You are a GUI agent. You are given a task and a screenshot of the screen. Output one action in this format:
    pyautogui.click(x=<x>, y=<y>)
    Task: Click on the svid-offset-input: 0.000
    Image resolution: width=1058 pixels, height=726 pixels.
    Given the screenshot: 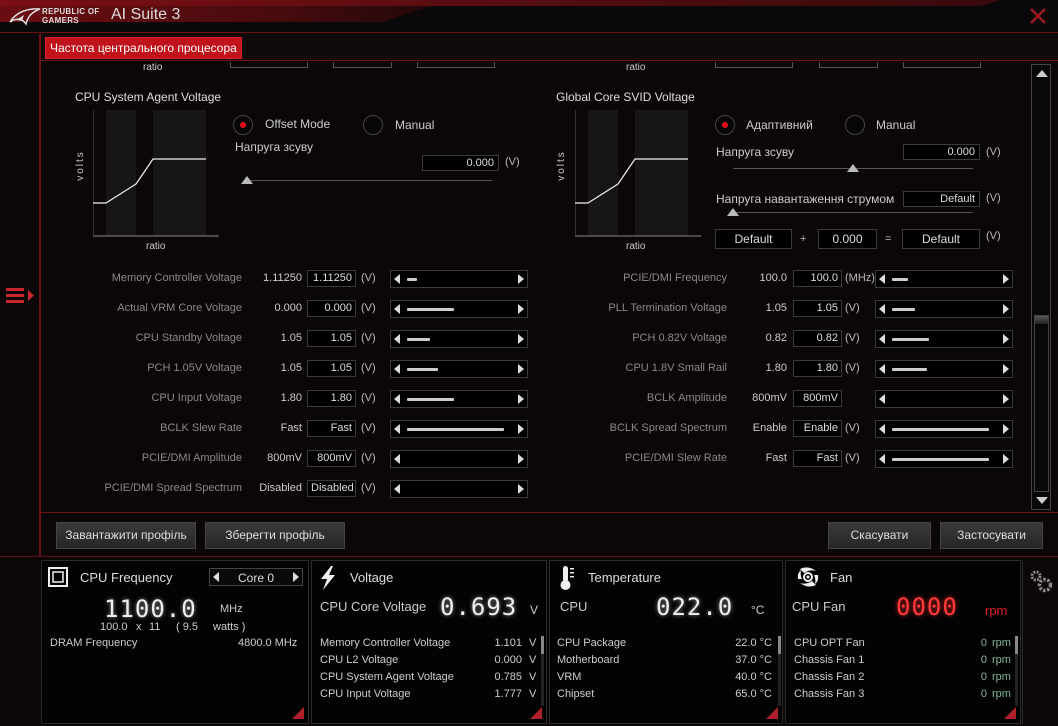 What is the action you would take?
    pyautogui.click(x=941, y=152)
    